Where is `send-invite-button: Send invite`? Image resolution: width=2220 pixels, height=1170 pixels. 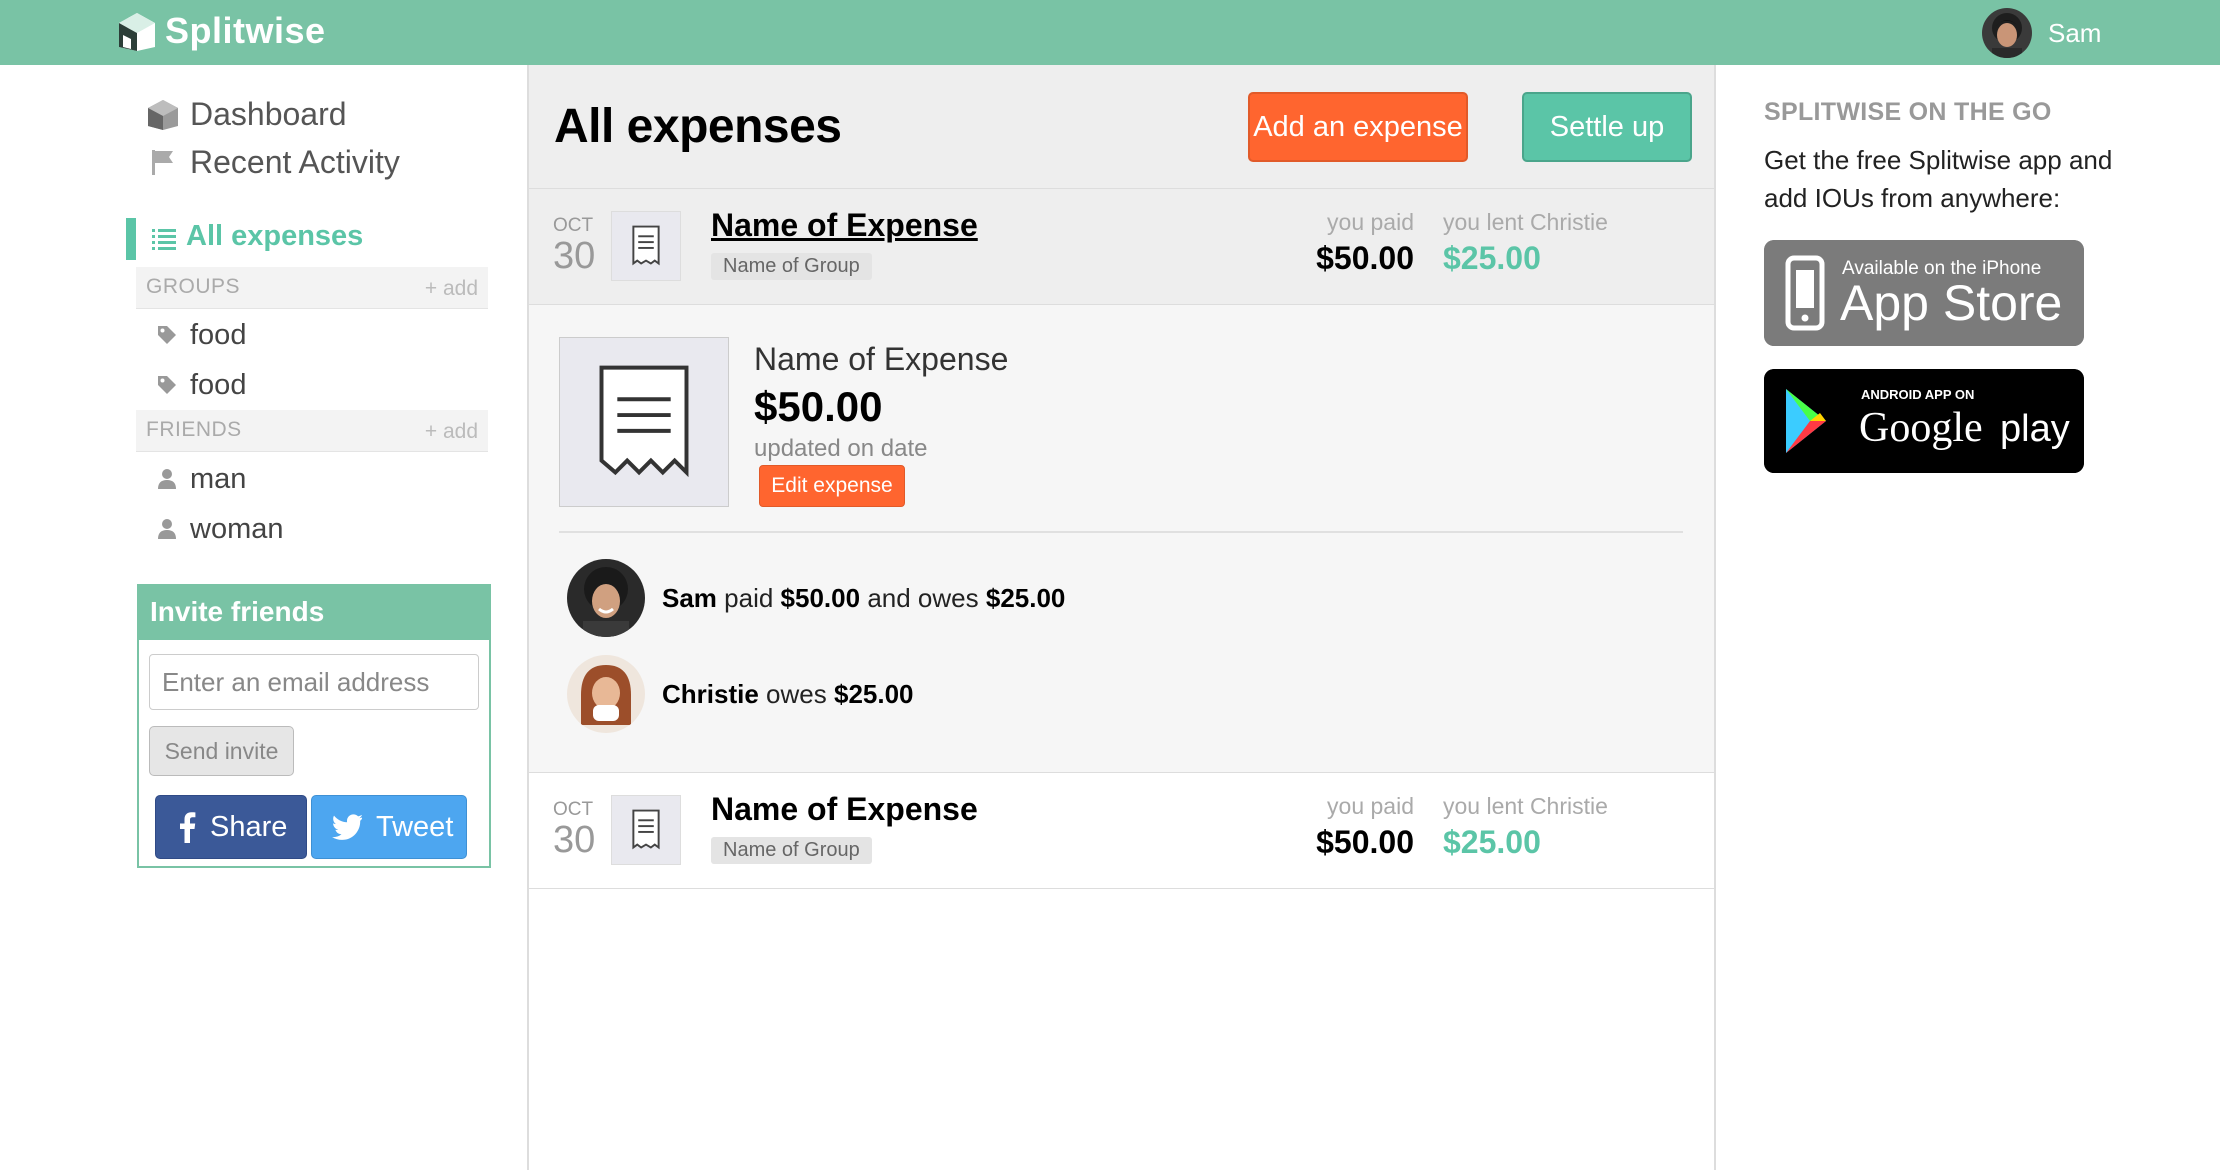 send-invite-button: Send invite is located at coordinates (221, 751).